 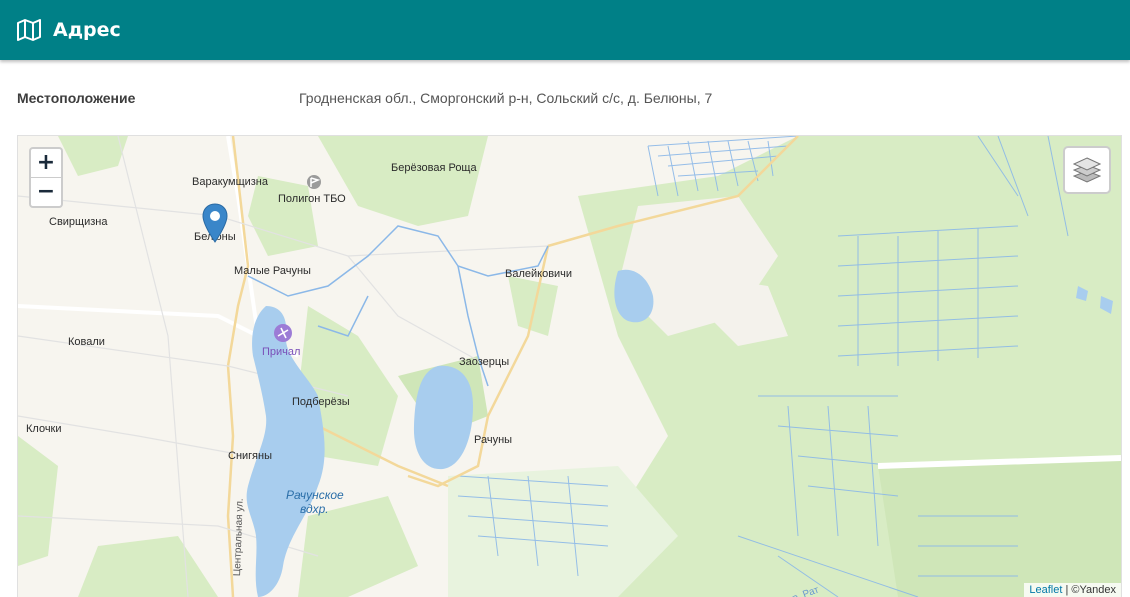 What do you see at coordinates (29, 30) in the screenshot?
I see `map-icon` at bounding box center [29, 30].